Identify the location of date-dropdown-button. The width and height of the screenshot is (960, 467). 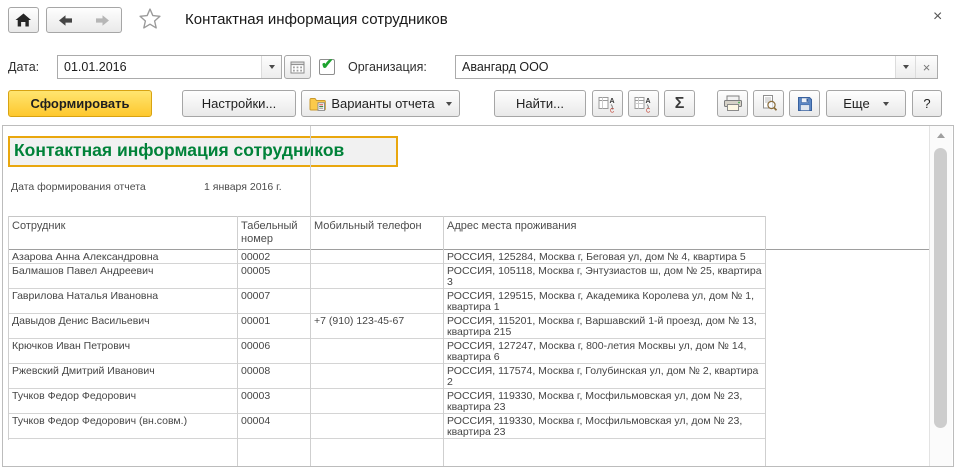
(271, 67).